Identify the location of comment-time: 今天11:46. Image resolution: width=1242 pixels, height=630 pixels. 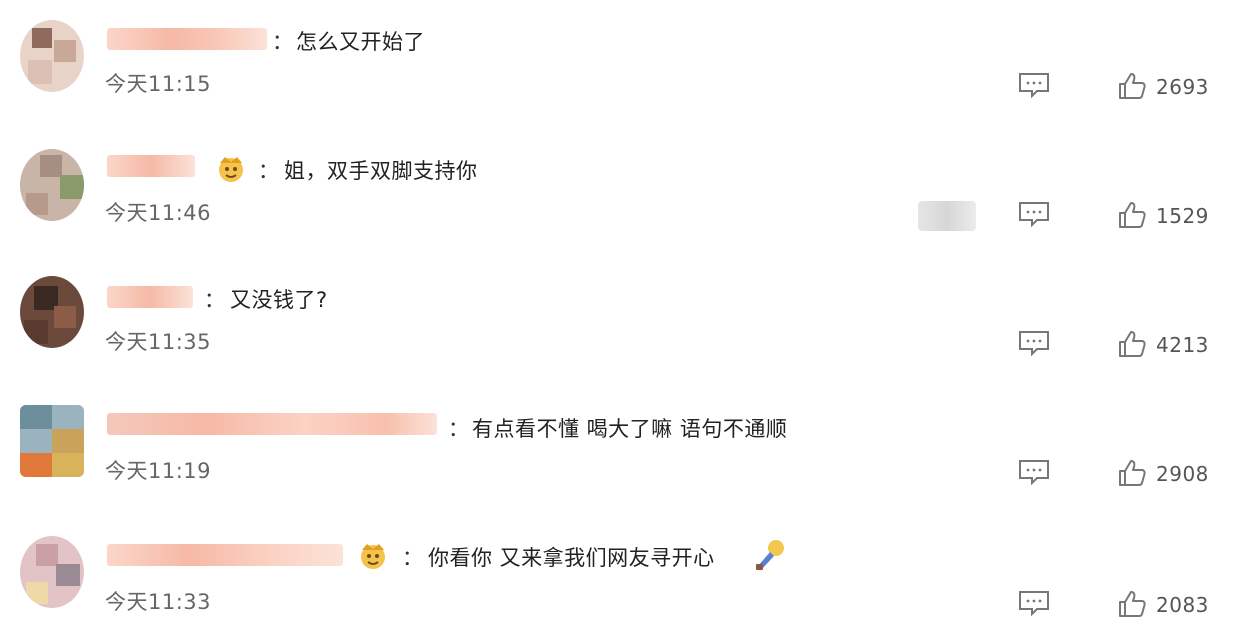
(158, 213).